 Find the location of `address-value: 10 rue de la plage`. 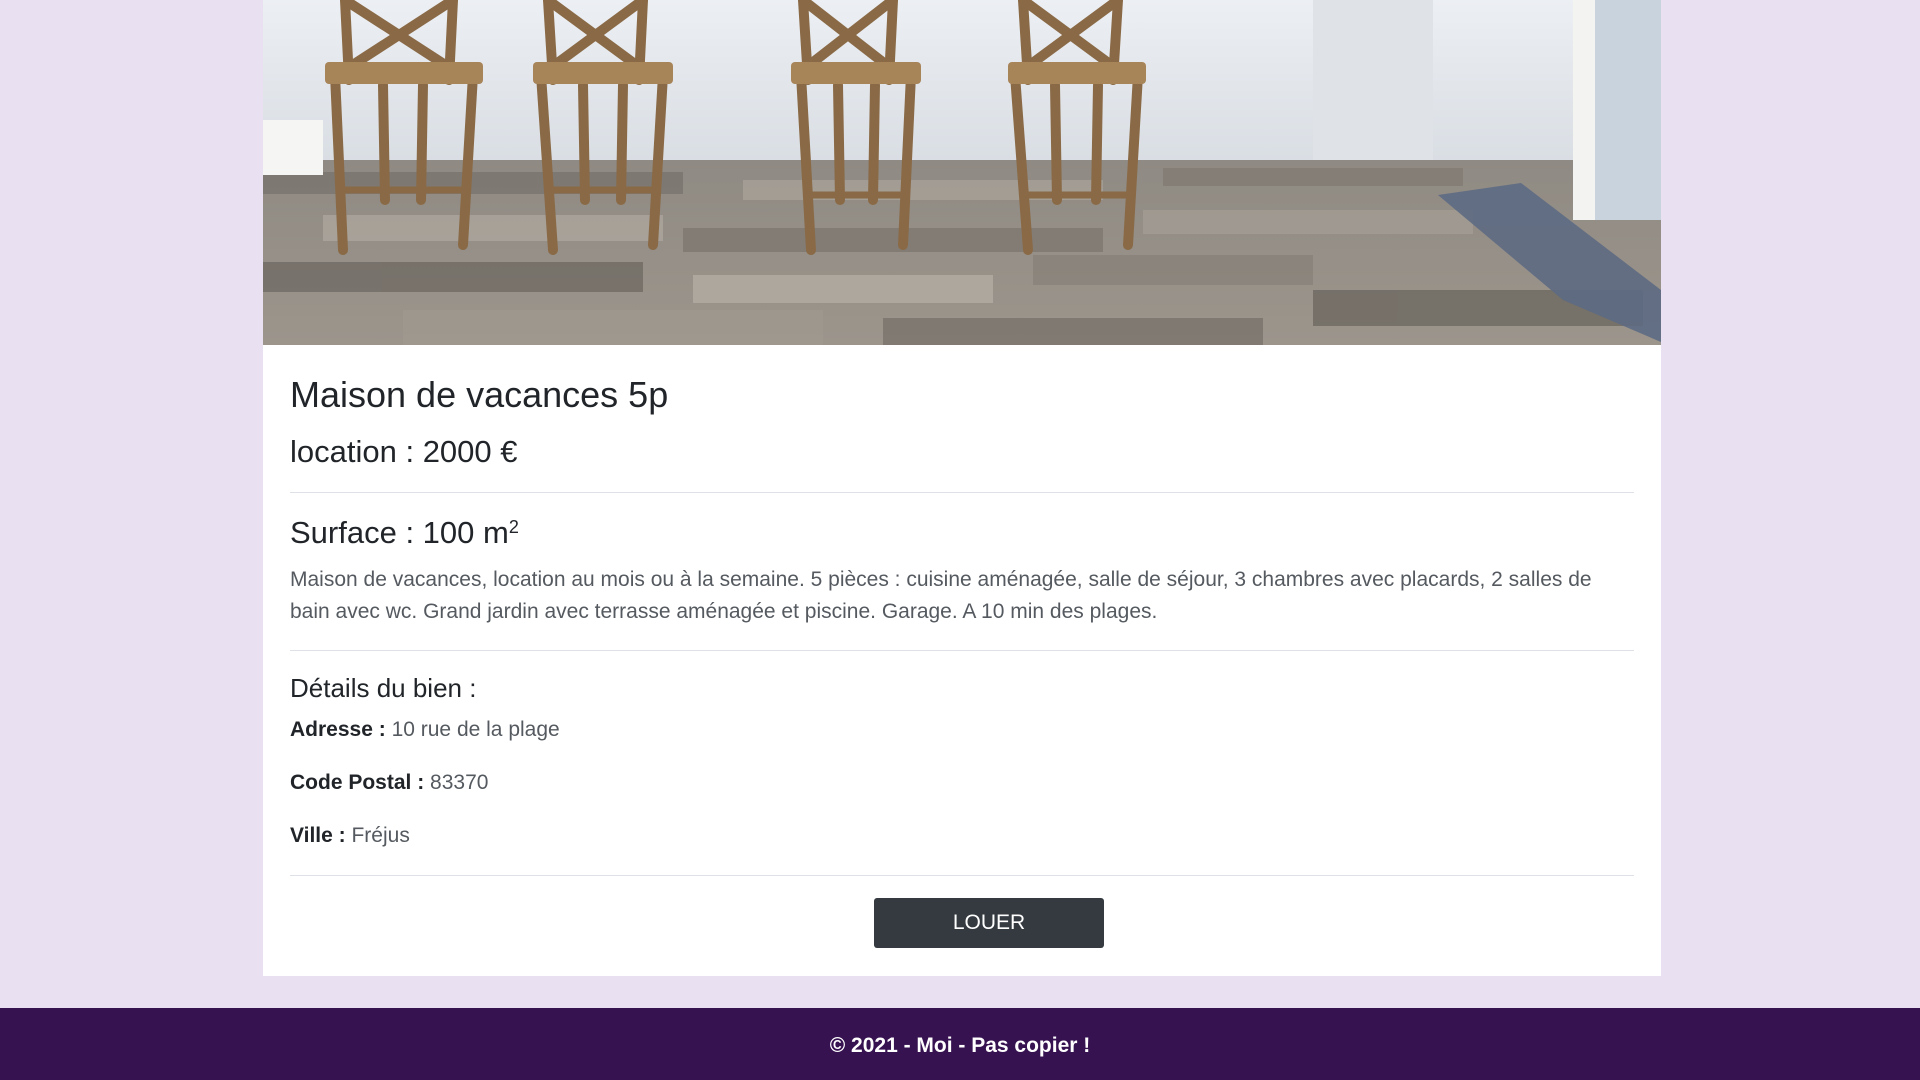

address-value: 10 rue de la plage is located at coordinates (475, 729).